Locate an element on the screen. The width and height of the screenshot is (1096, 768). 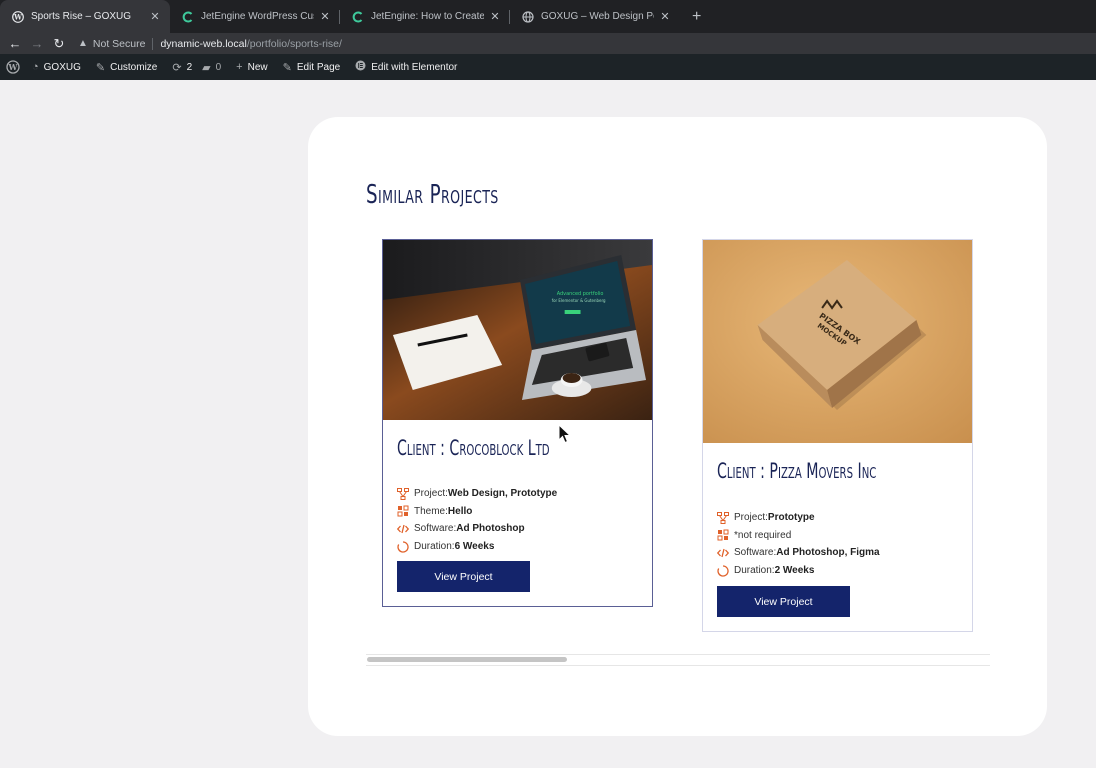
back-arrow-icon: ← is located at coordinates (15, 43).